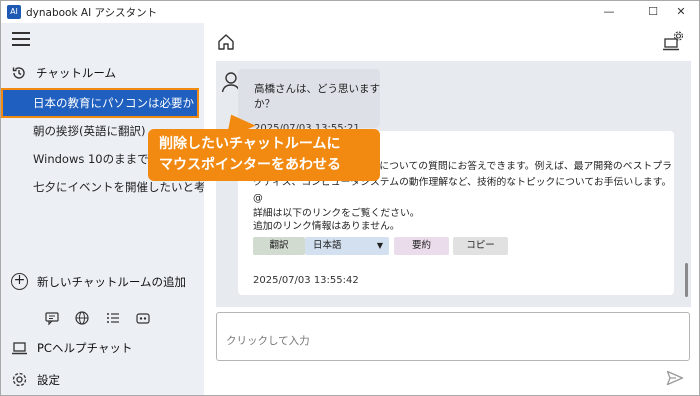 The height and width of the screenshot is (396, 700). What do you see at coordinates (347, 246) in the screenshot?
I see `language-select: 日本語 ▼` at bounding box center [347, 246].